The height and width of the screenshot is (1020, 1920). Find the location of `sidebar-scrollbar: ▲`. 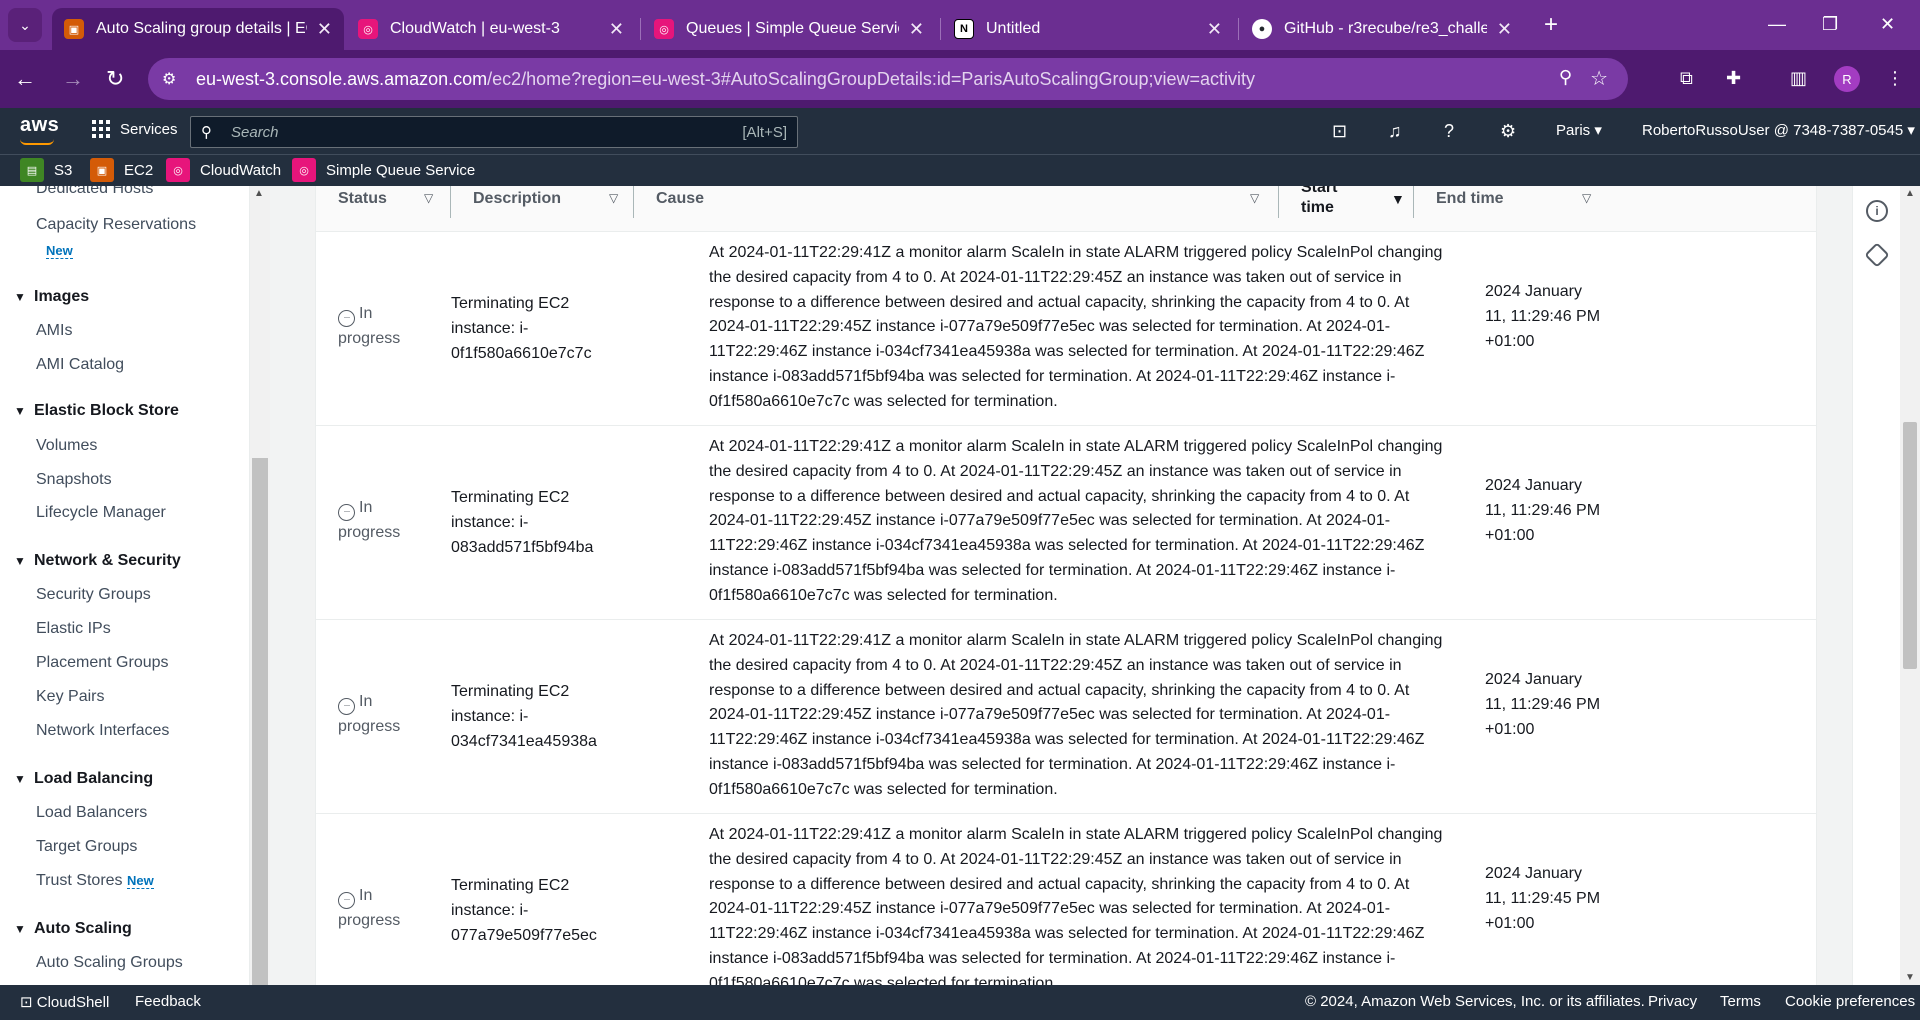

sidebar-scrollbar: ▲ is located at coordinates (260, 585).